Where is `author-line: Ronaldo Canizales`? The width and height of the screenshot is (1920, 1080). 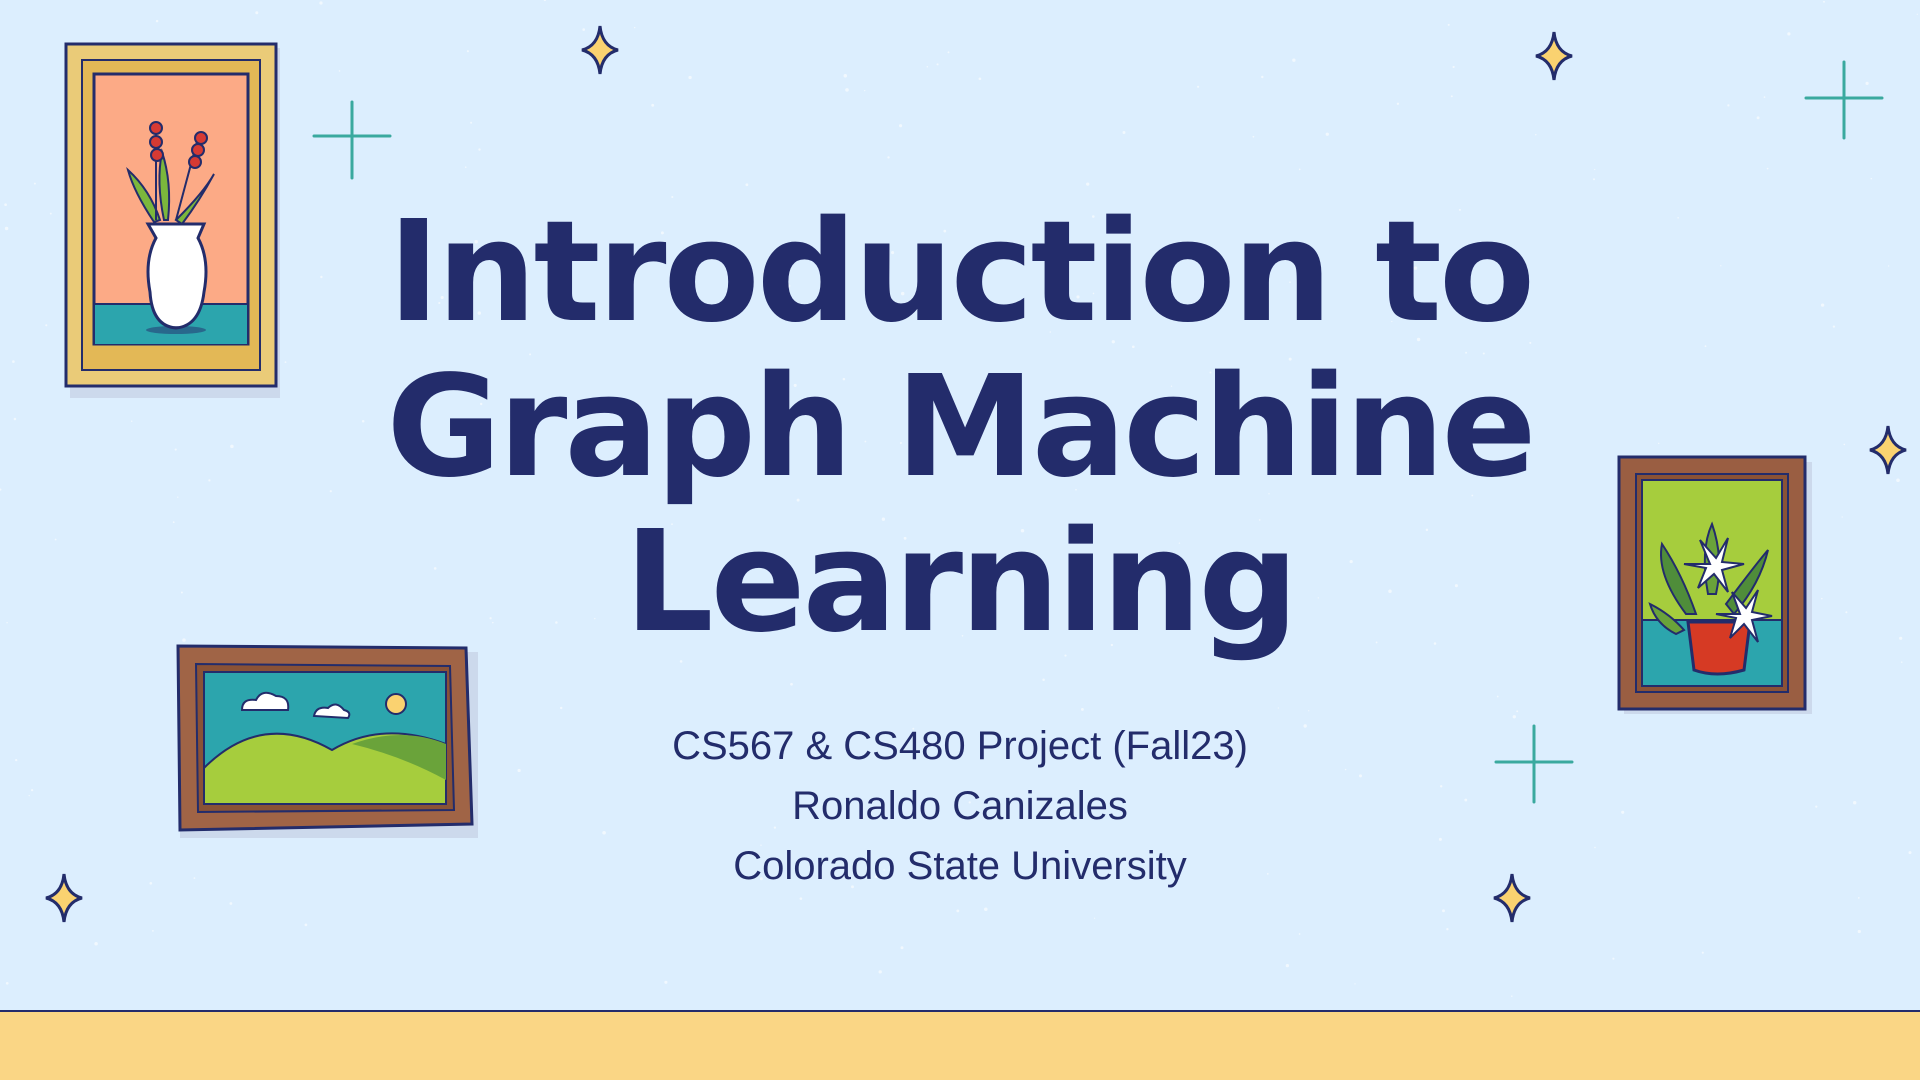 author-line: Ronaldo Canizales is located at coordinates (960, 806).